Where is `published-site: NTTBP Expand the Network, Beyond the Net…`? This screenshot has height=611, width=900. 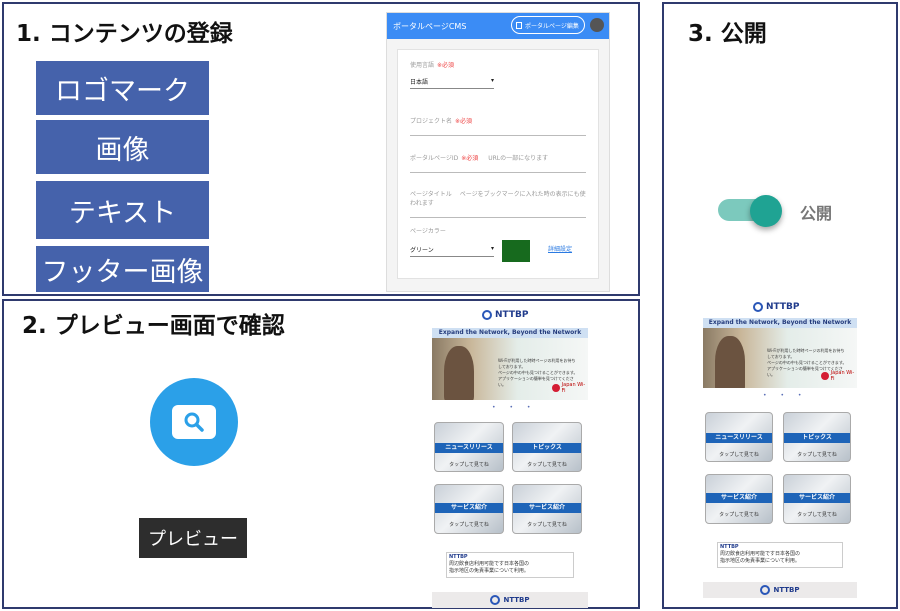
published-site: NTTBP Expand the Network, Beyond the Net… is located at coordinates (780, 449).